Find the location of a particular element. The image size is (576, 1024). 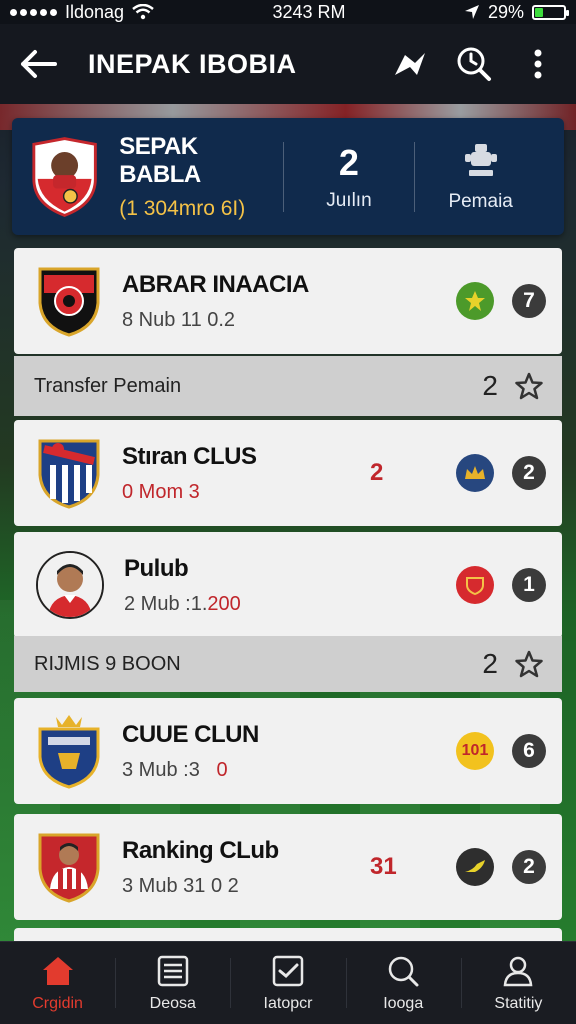

status-bar: Ildonag 3243 RM 29% is located at coordinates (288, 12).